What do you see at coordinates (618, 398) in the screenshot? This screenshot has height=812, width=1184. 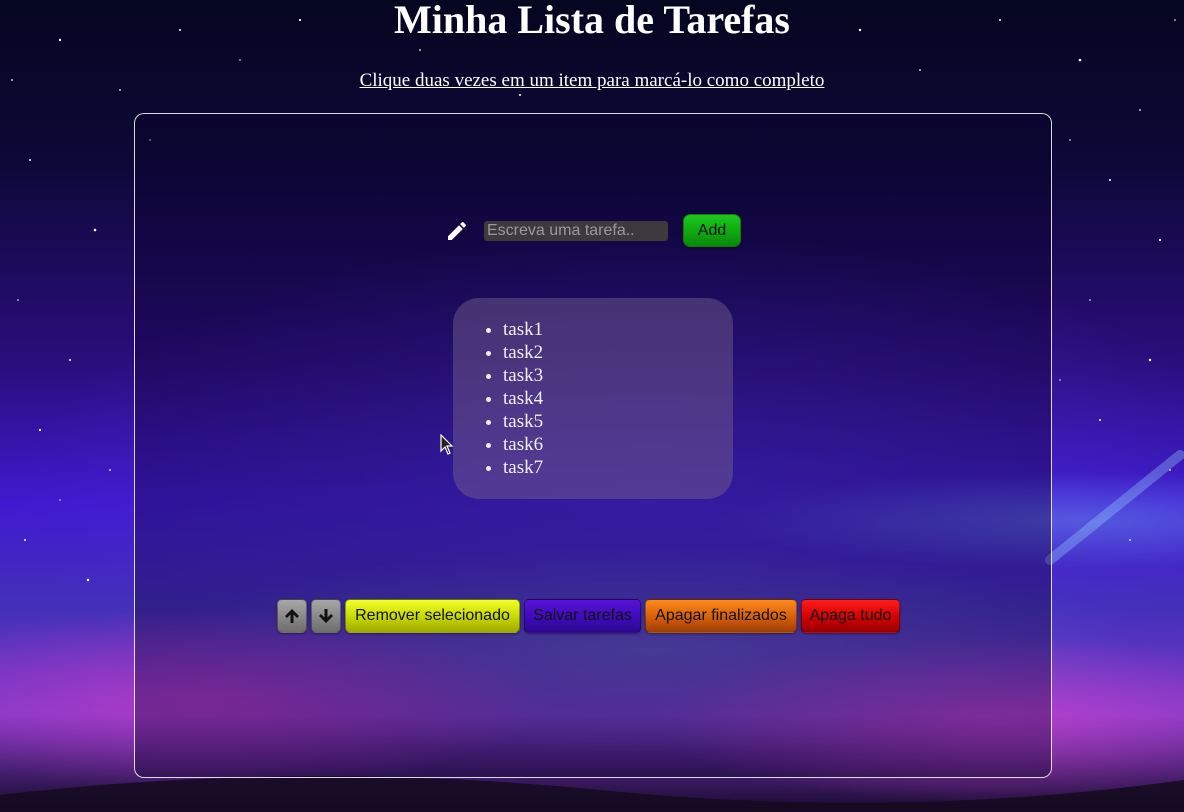 I see `task-item: task4` at bounding box center [618, 398].